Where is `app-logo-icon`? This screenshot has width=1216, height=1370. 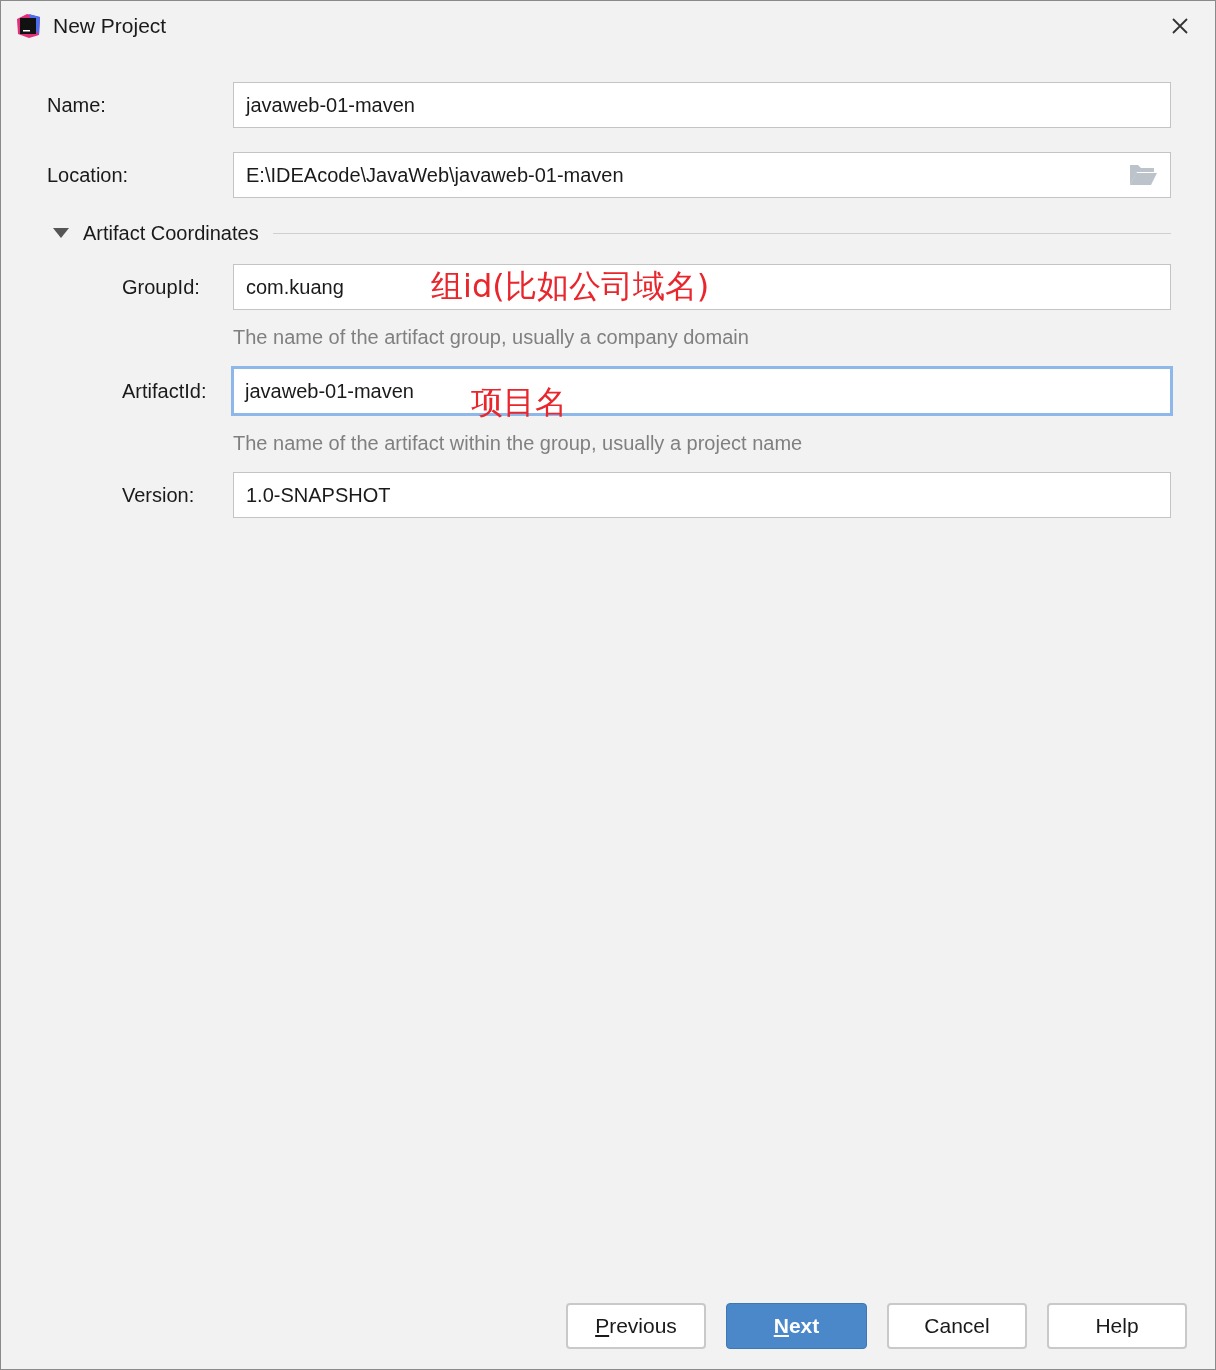 app-logo-icon is located at coordinates (28, 26).